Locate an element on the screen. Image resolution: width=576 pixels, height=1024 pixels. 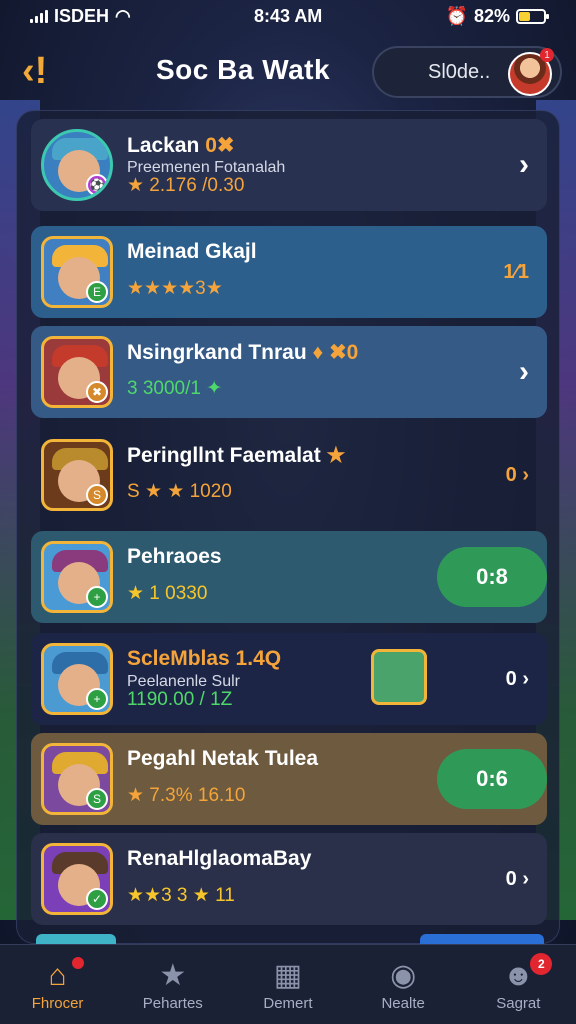
player-avatar: ✖ is located at coordinates (77, 372).